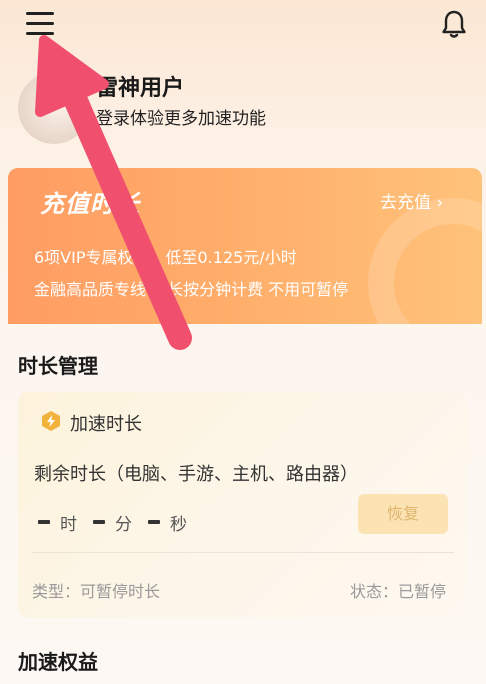  Describe the element at coordinates (123, 524) in the screenshot. I see `minutes-unit: 分` at that location.